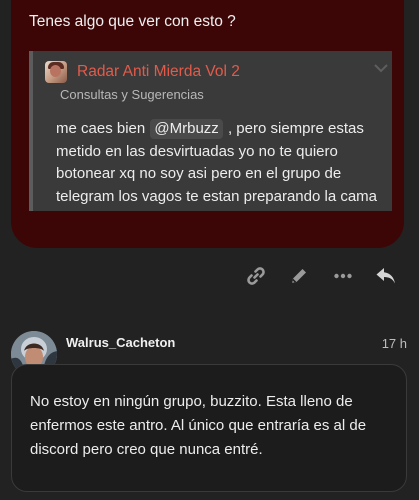  I want to click on quote-category: Consultas y Sugerencias, so click(132, 94).